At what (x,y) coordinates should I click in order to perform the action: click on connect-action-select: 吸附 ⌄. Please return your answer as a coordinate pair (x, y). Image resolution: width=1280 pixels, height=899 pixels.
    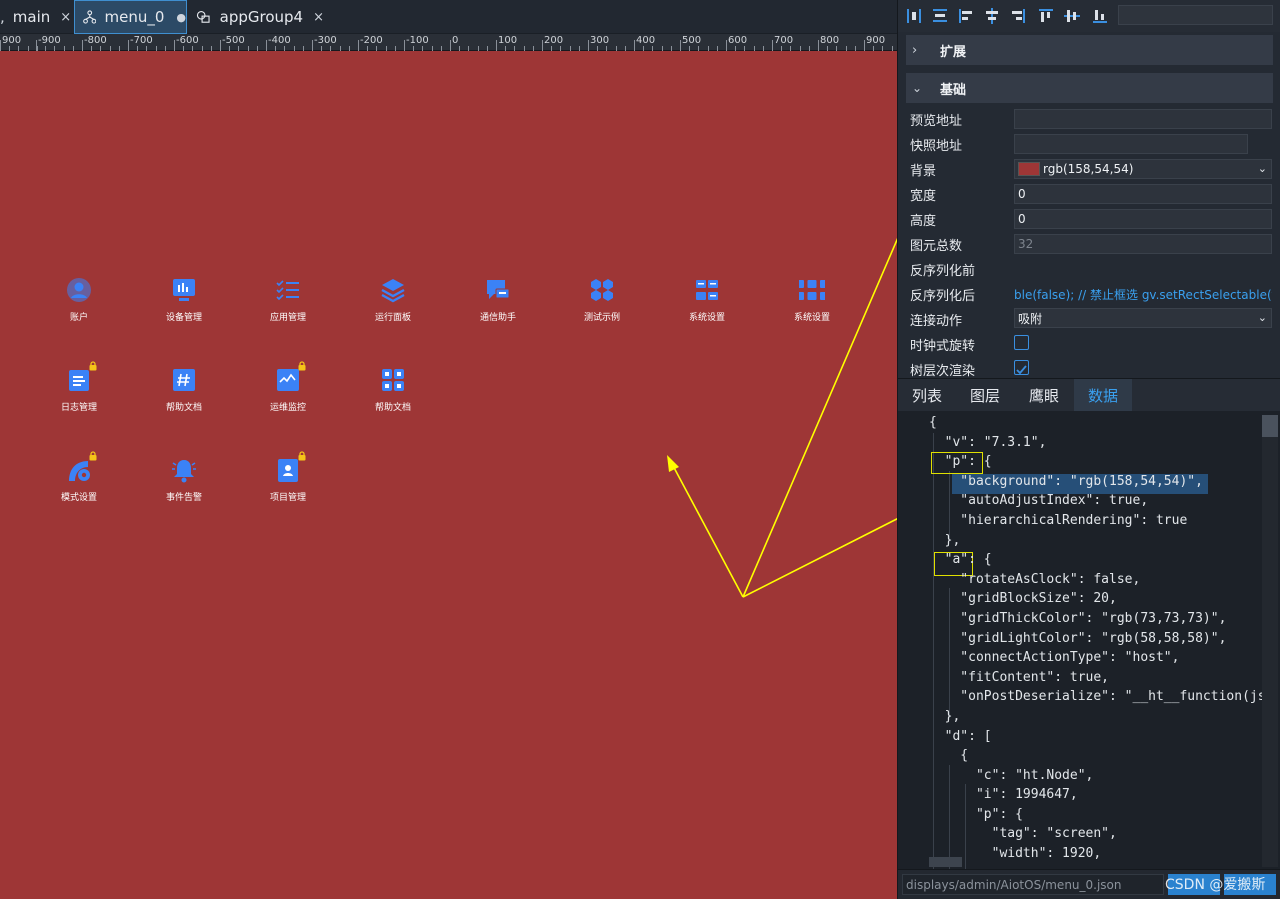
    Looking at the image, I should click on (1143, 318).